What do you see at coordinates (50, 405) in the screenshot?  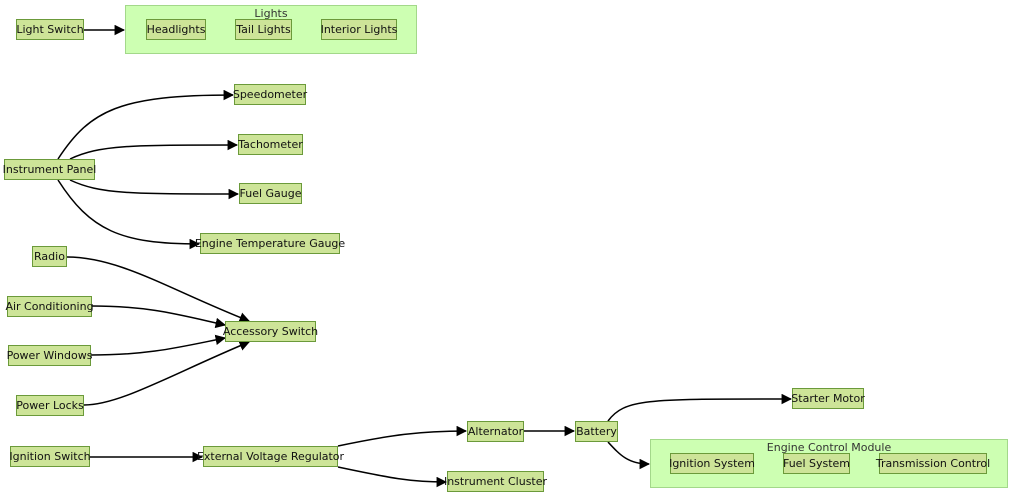 I see `node-power-locks: Power Locks` at bounding box center [50, 405].